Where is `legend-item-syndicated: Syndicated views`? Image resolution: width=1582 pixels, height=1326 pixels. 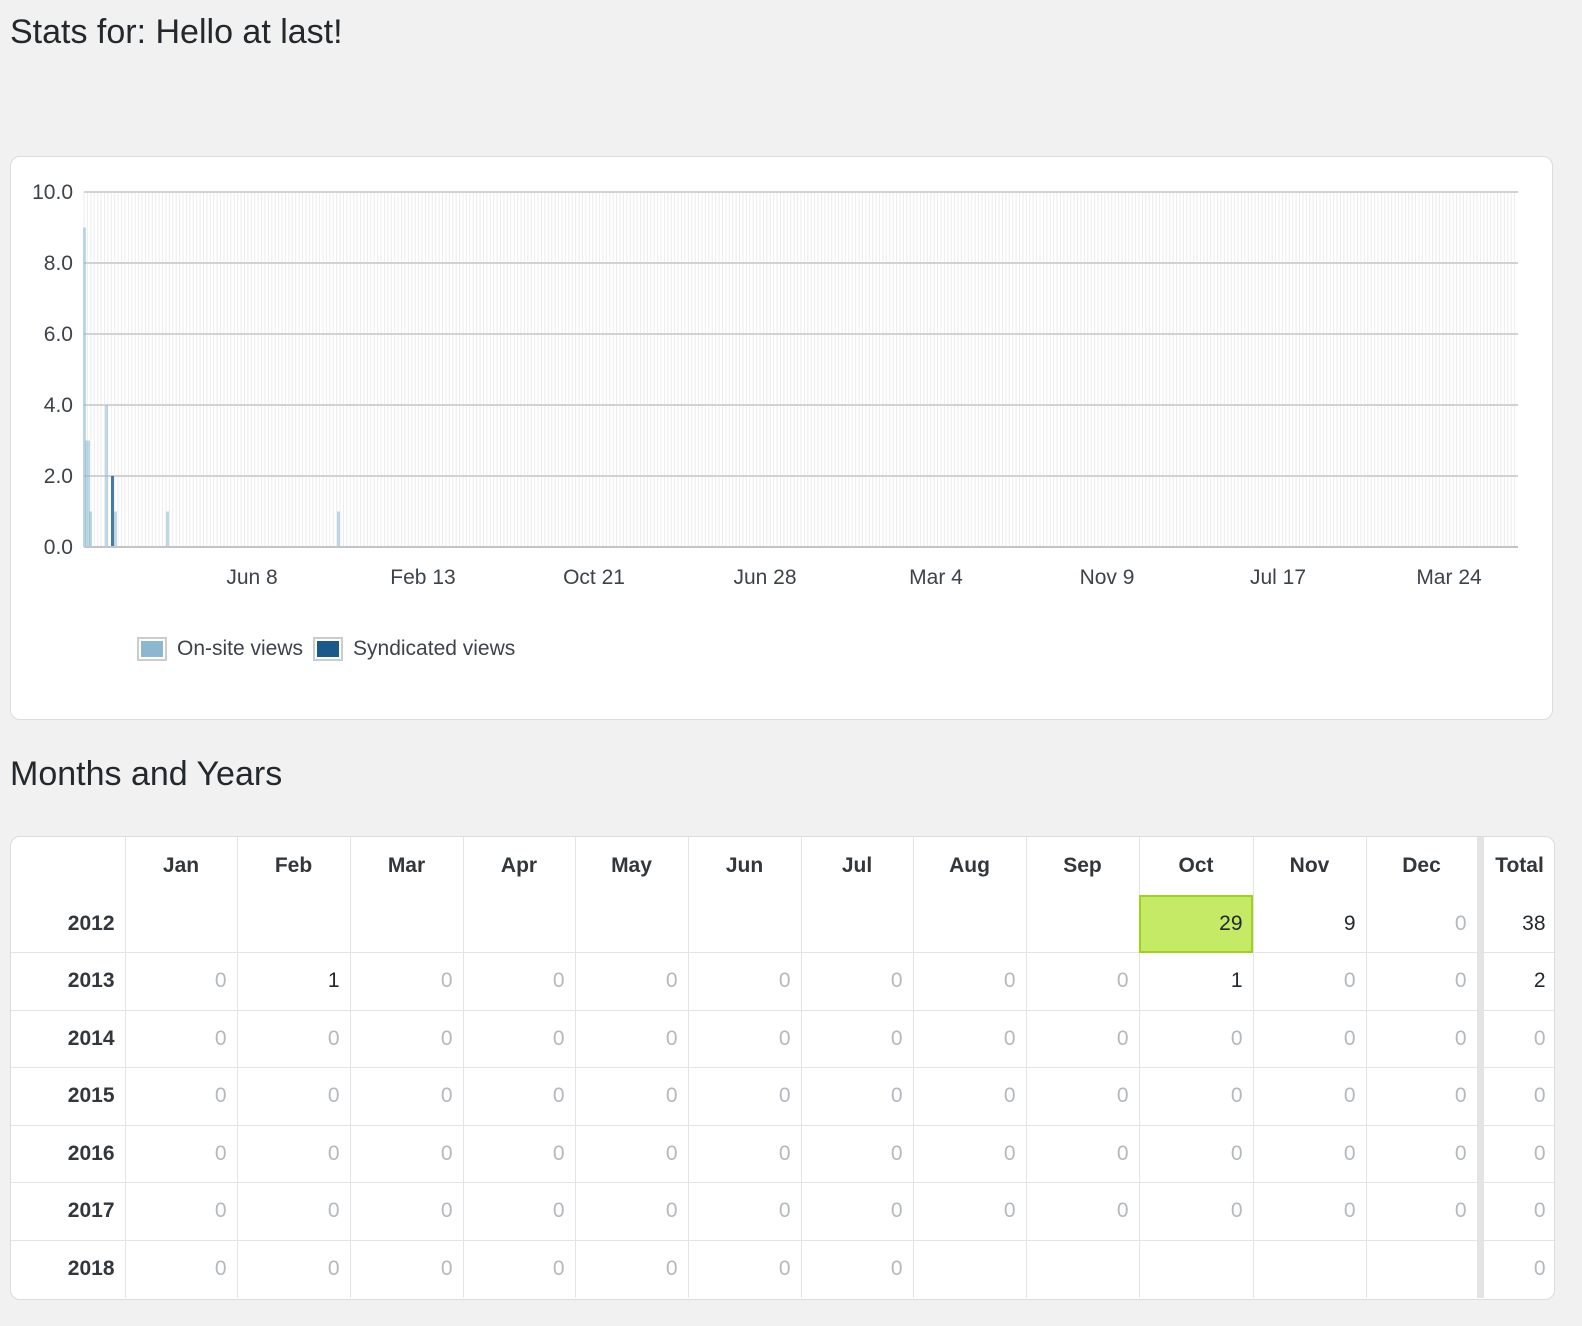
legend-item-syndicated: Syndicated views is located at coordinates (414, 649).